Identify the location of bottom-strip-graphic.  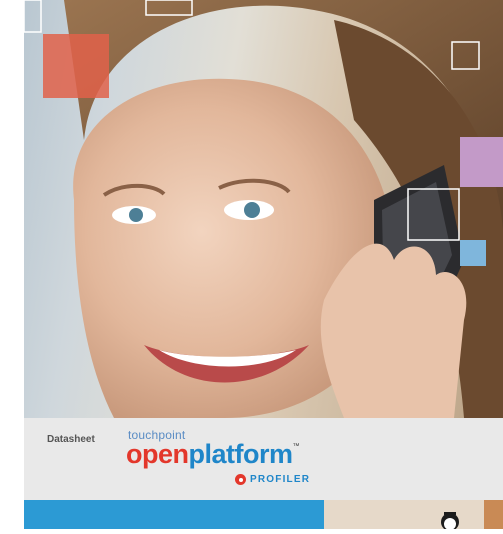
(263, 515).